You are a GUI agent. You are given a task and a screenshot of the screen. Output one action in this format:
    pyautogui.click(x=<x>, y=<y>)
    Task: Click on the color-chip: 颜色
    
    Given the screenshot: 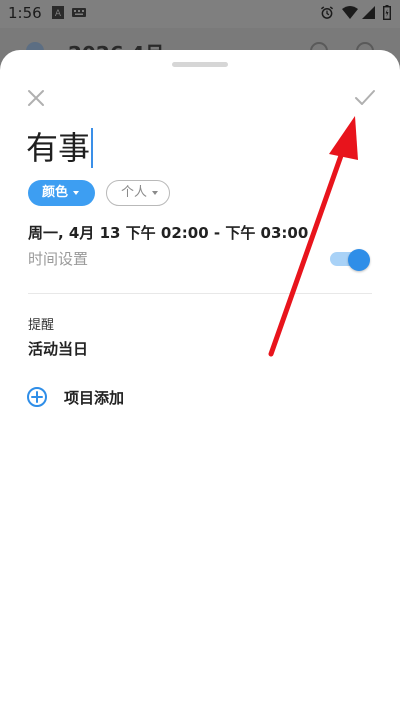 What is the action you would take?
    pyautogui.click(x=61, y=193)
    